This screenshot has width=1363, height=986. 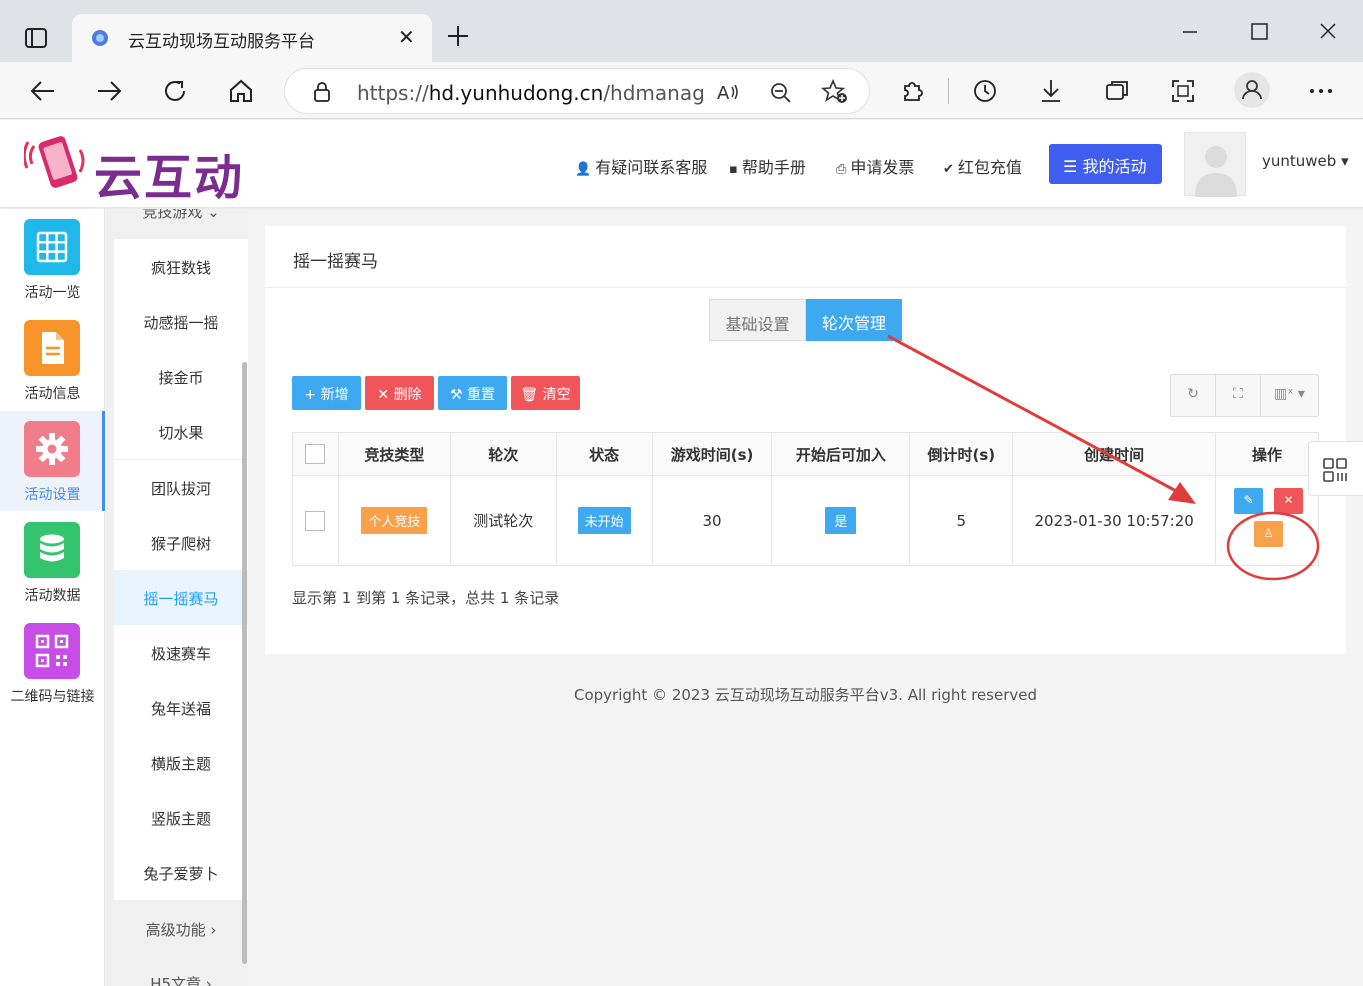 I want to click on screenshot-icon, so click(x=1183, y=91).